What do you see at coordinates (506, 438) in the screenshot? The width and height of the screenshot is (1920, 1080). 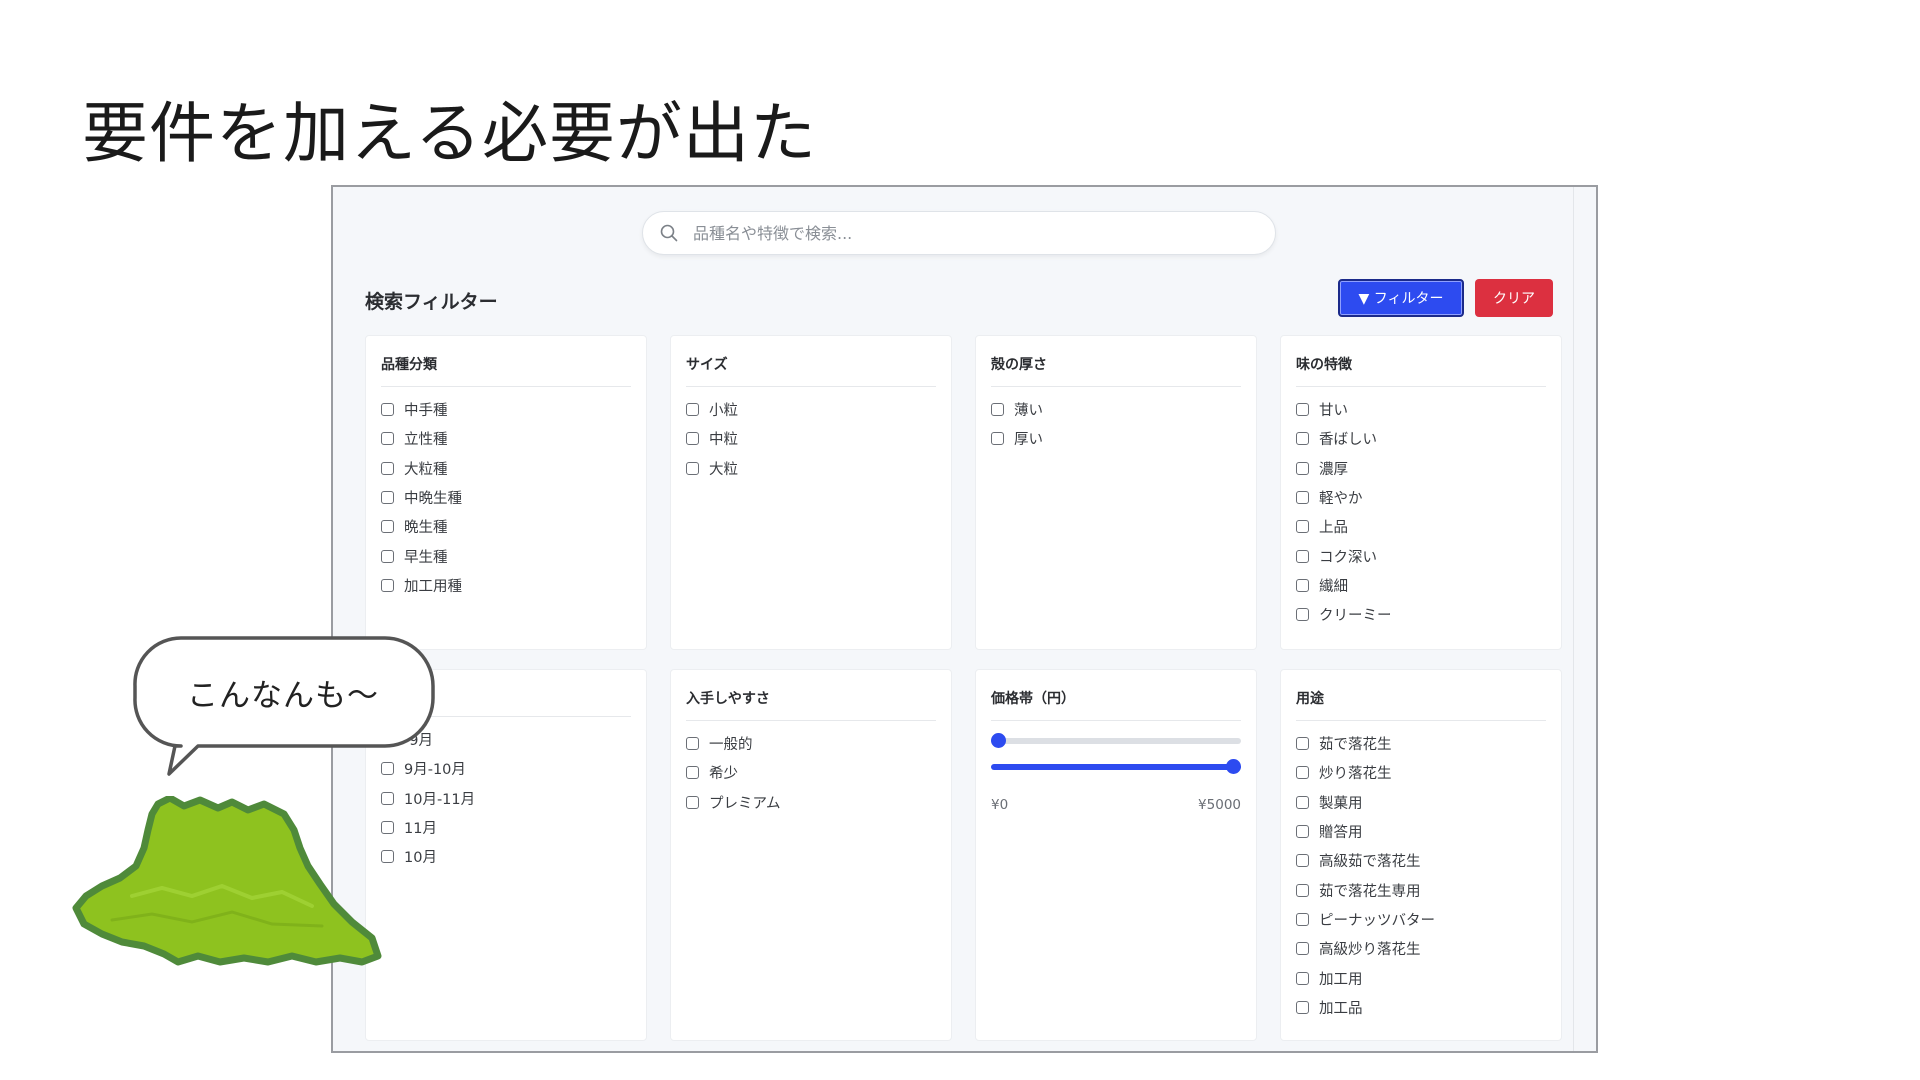 I see `filter-option: 立性種` at bounding box center [506, 438].